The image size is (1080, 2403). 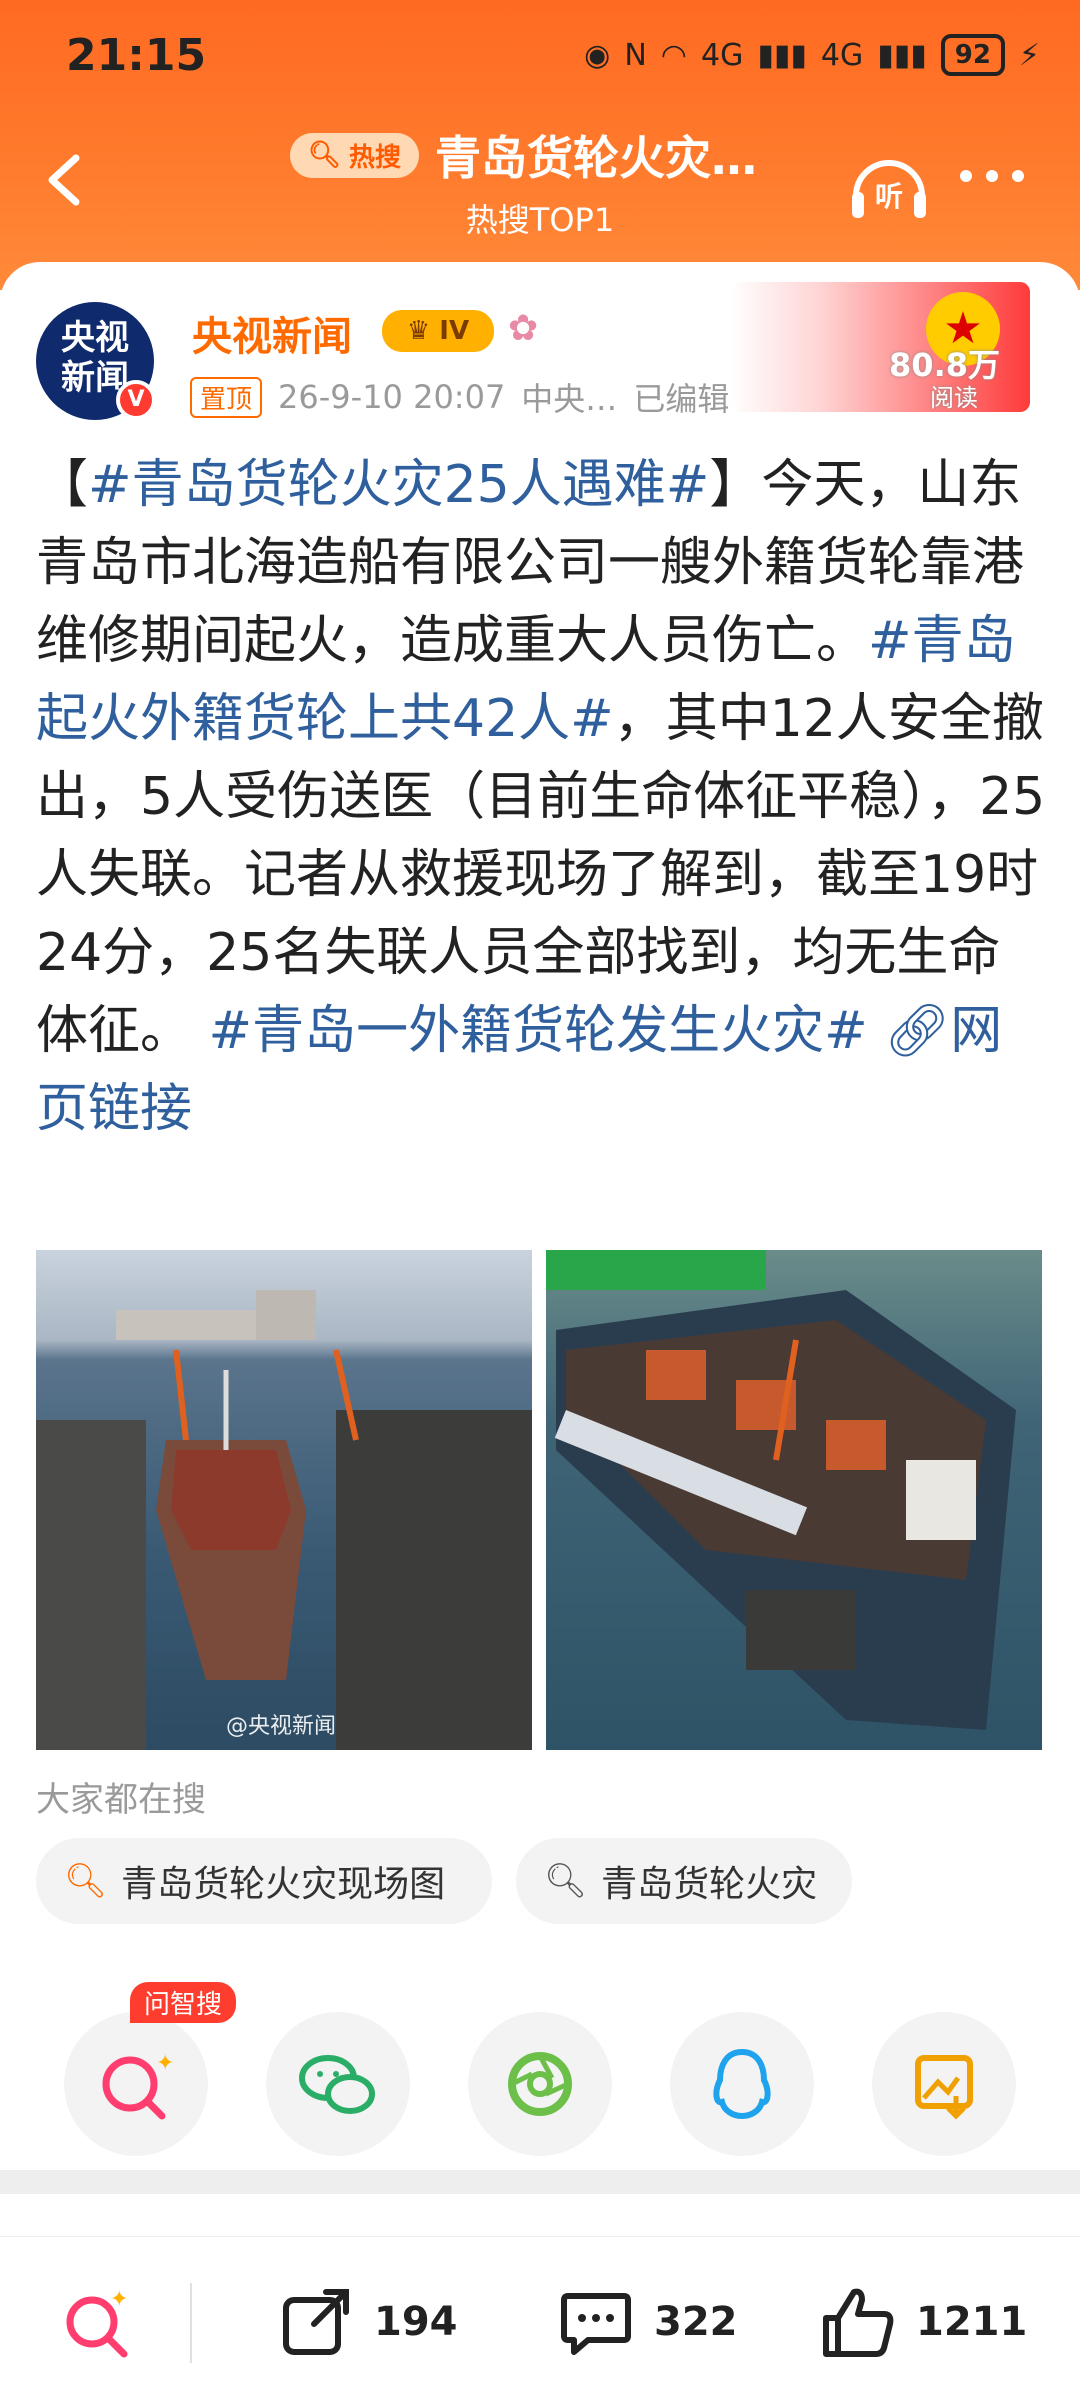 I want to click on rank-badge: ♛ IV, so click(x=438, y=331).